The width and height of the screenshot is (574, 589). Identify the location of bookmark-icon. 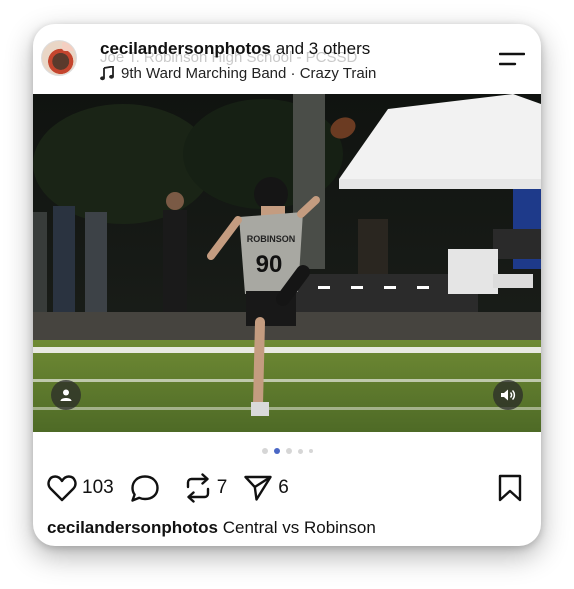
(510, 488).